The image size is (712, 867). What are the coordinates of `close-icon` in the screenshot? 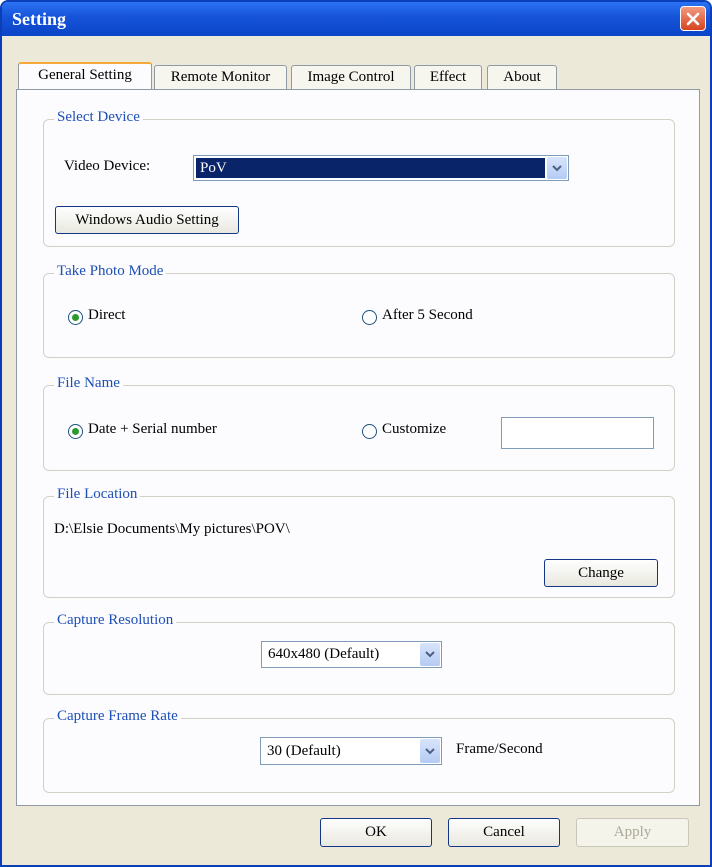 It's located at (693, 18).